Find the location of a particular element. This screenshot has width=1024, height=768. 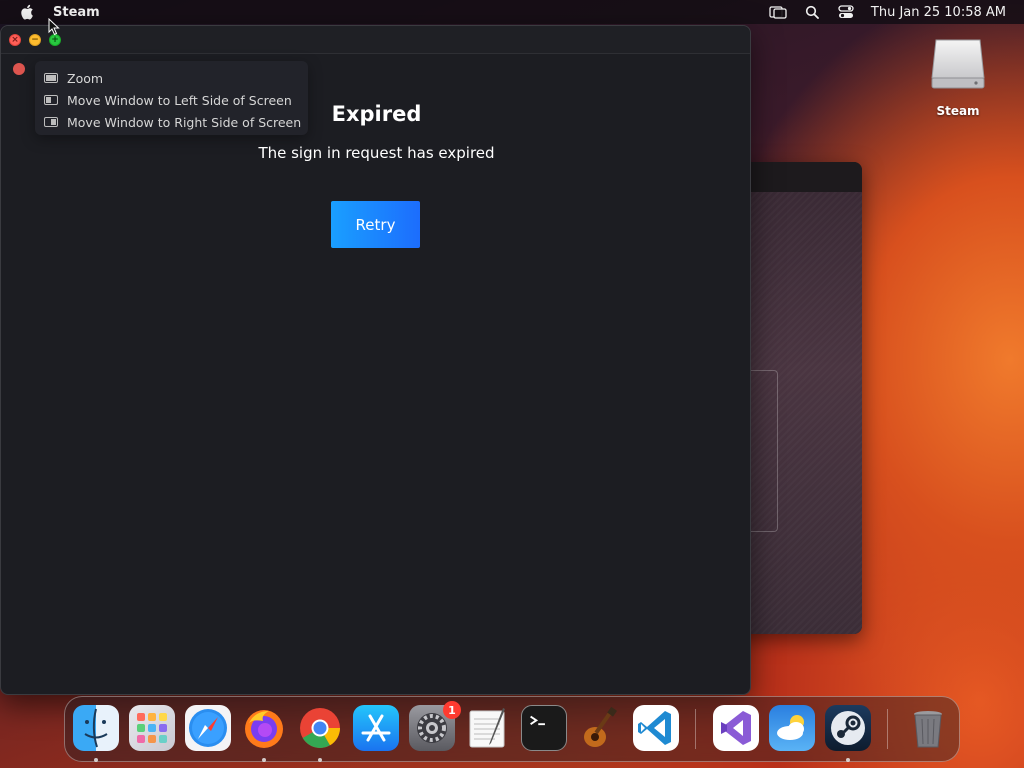

menu-bar-status-area: Thu Jan 25 10:58 AM is located at coordinates (879, 12).